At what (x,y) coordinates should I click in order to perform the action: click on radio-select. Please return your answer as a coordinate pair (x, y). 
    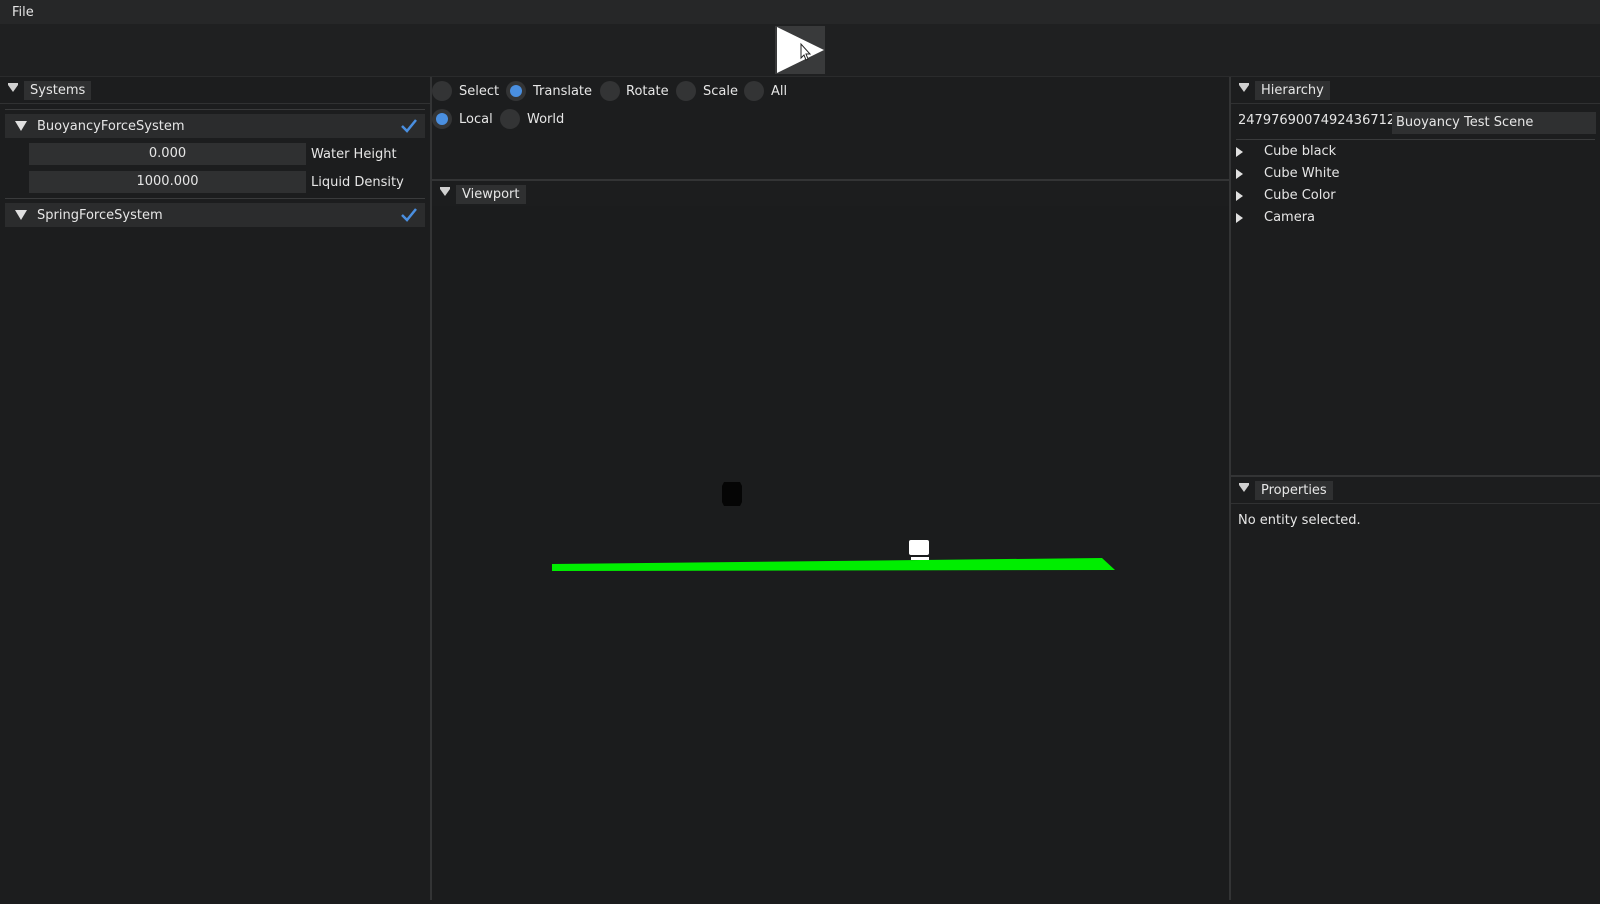
    Looking at the image, I should click on (442, 91).